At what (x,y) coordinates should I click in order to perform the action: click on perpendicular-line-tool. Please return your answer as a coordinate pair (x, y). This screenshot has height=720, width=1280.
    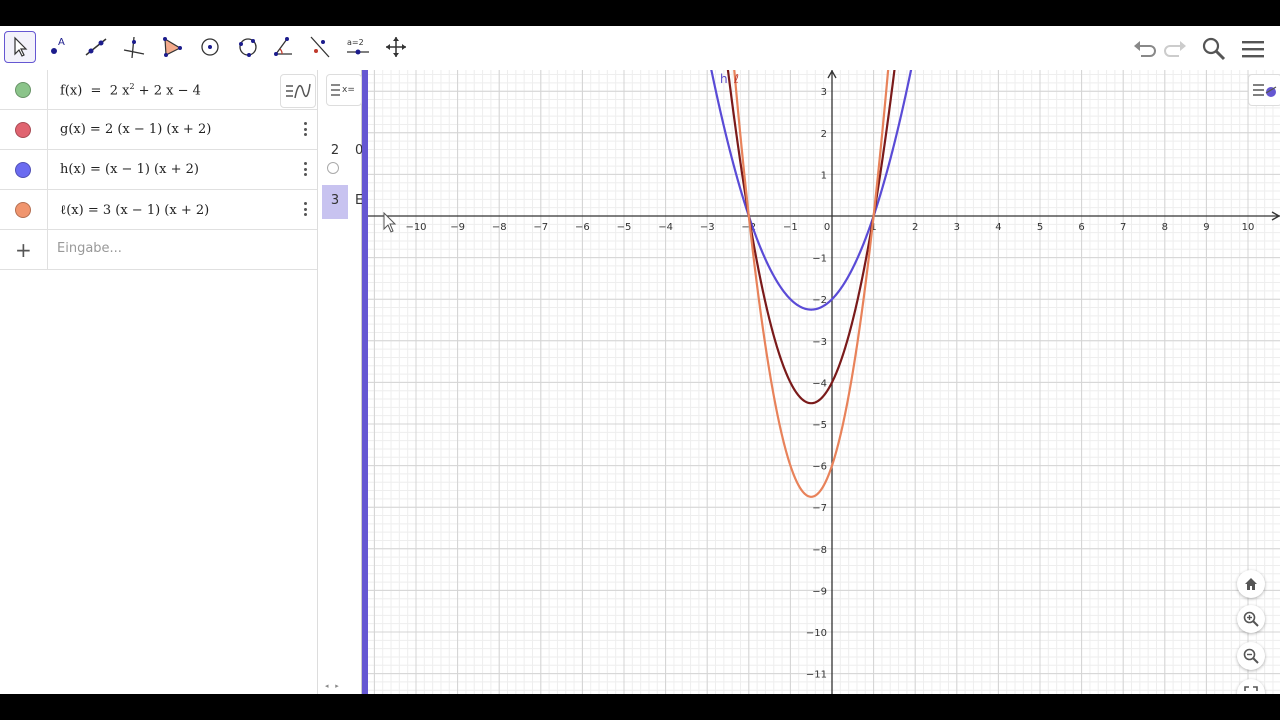
    Looking at the image, I should click on (134, 47).